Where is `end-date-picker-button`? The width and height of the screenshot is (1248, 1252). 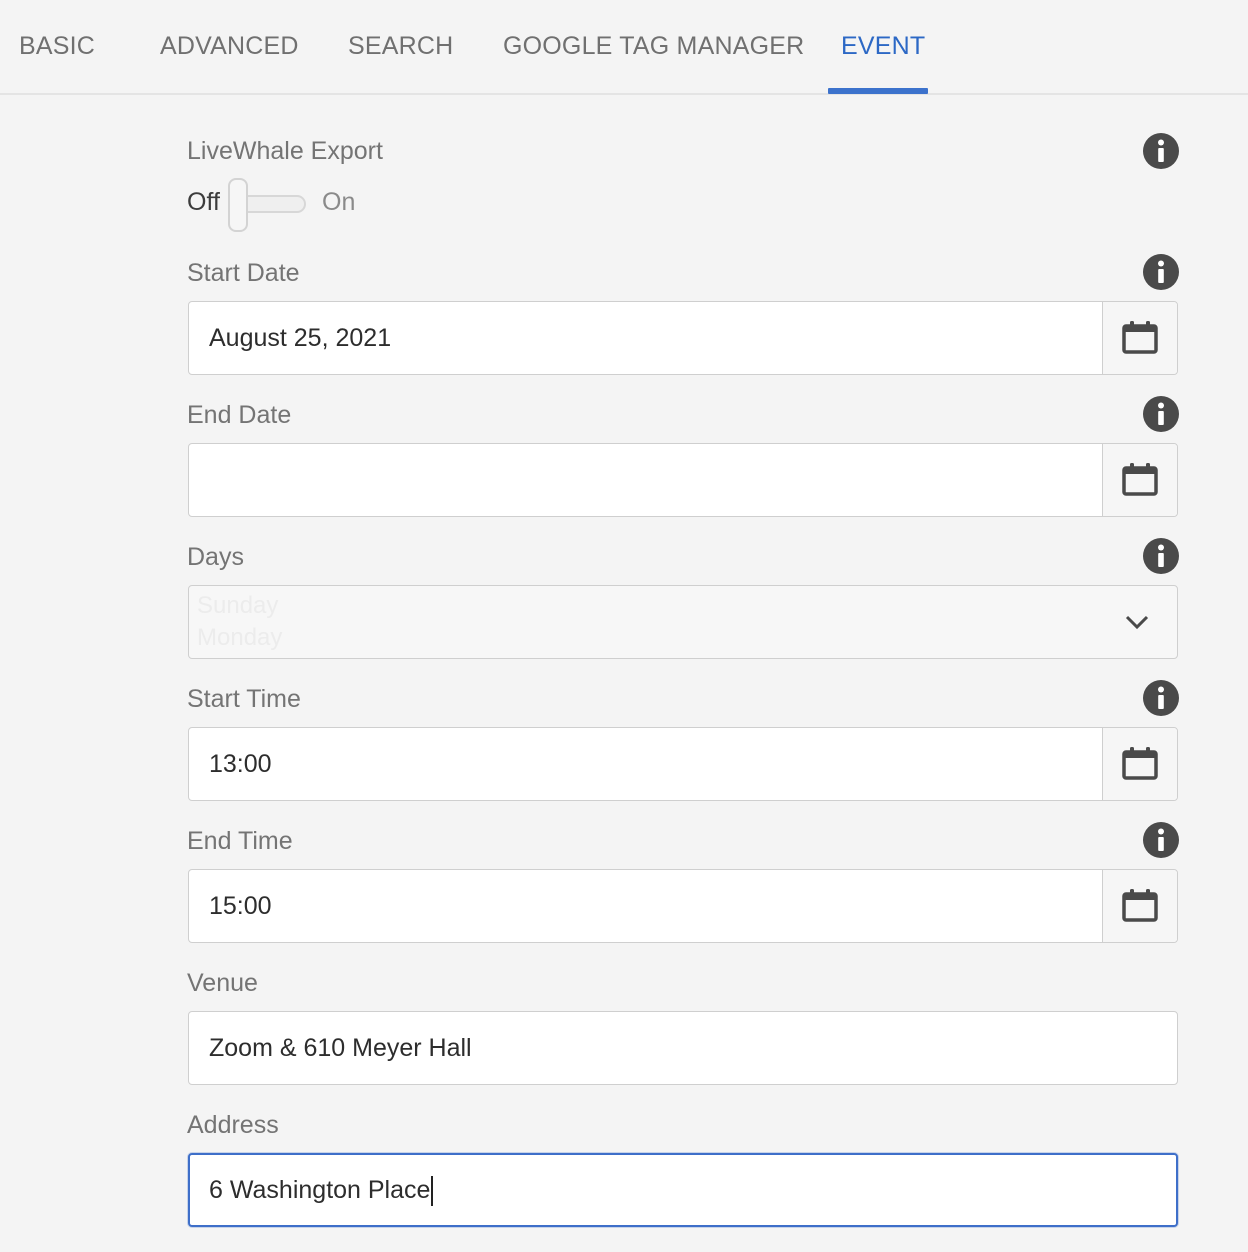
end-date-picker-button is located at coordinates (1139, 480).